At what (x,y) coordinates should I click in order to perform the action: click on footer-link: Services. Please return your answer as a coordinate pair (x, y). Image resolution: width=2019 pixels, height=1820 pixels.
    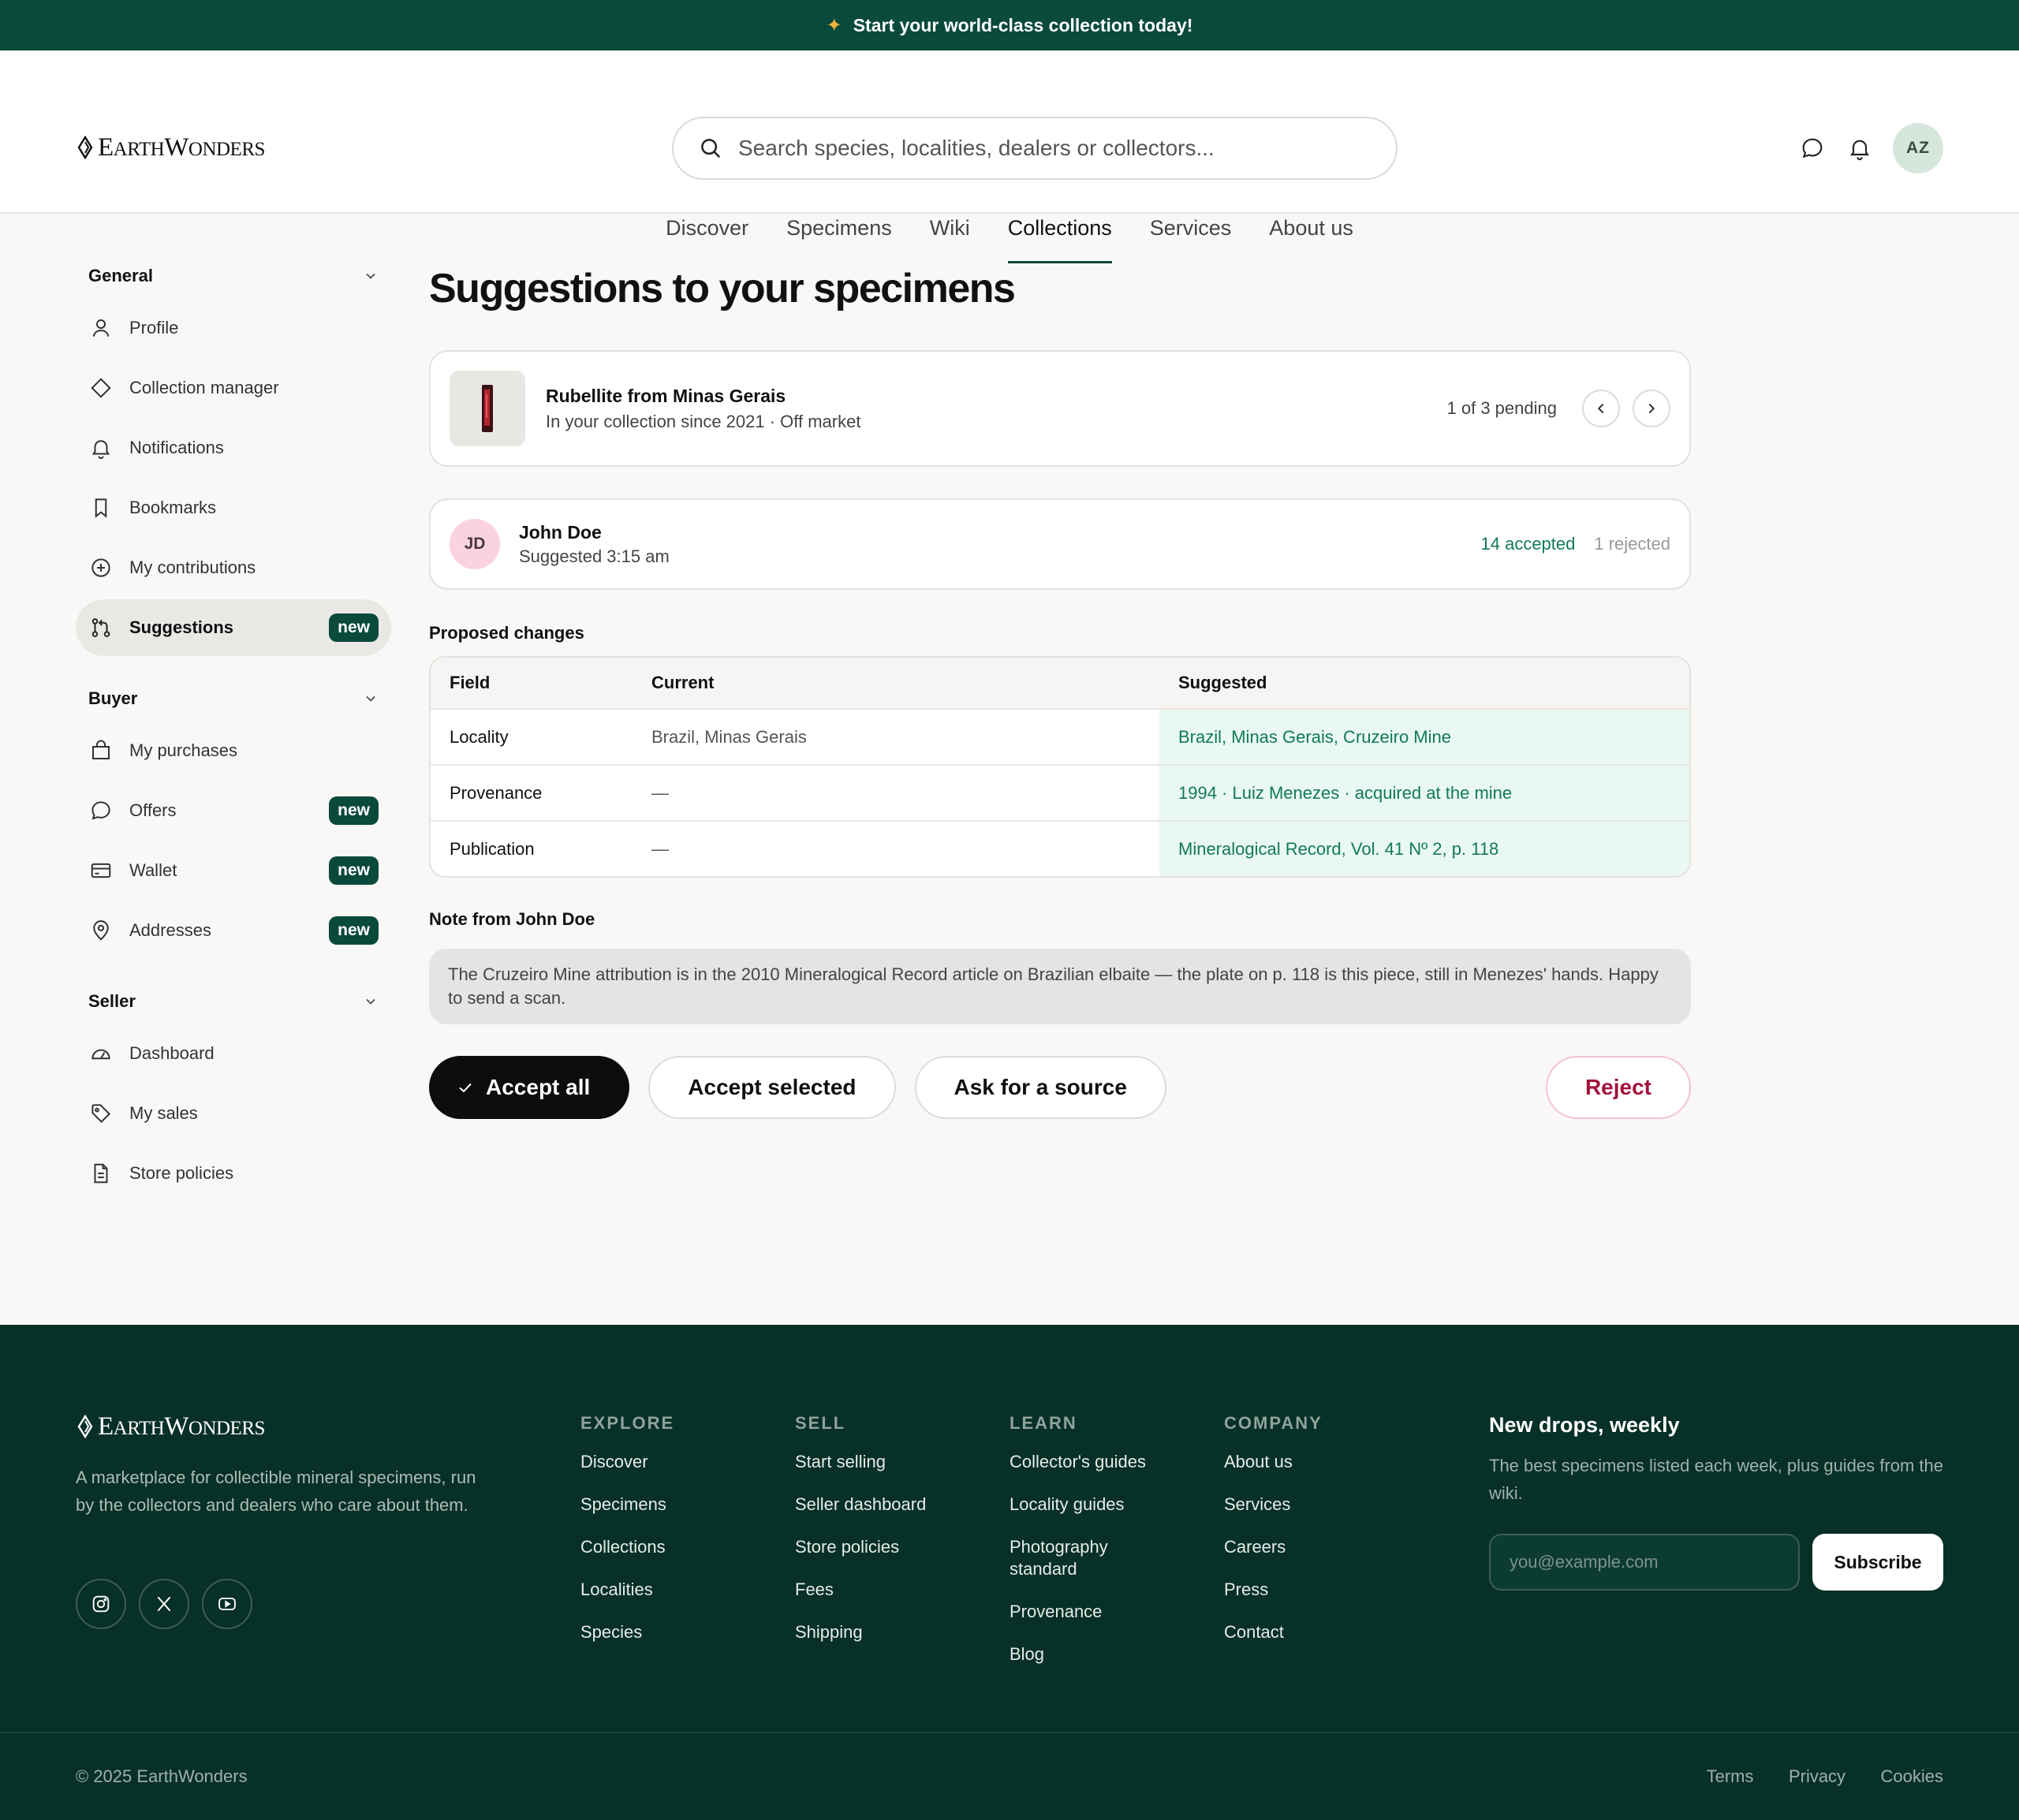
    Looking at the image, I should click on (1273, 1505).